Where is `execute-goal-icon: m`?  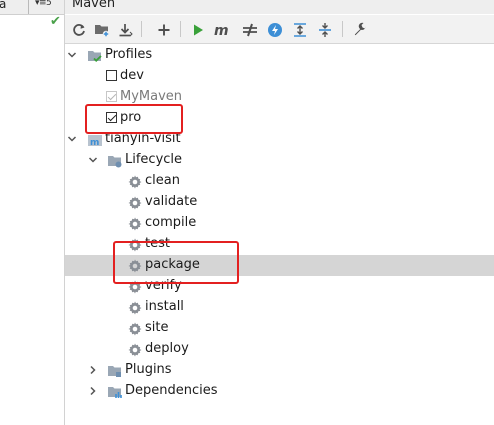 execute-goal-icon: m is located at coordinates (223, 30).